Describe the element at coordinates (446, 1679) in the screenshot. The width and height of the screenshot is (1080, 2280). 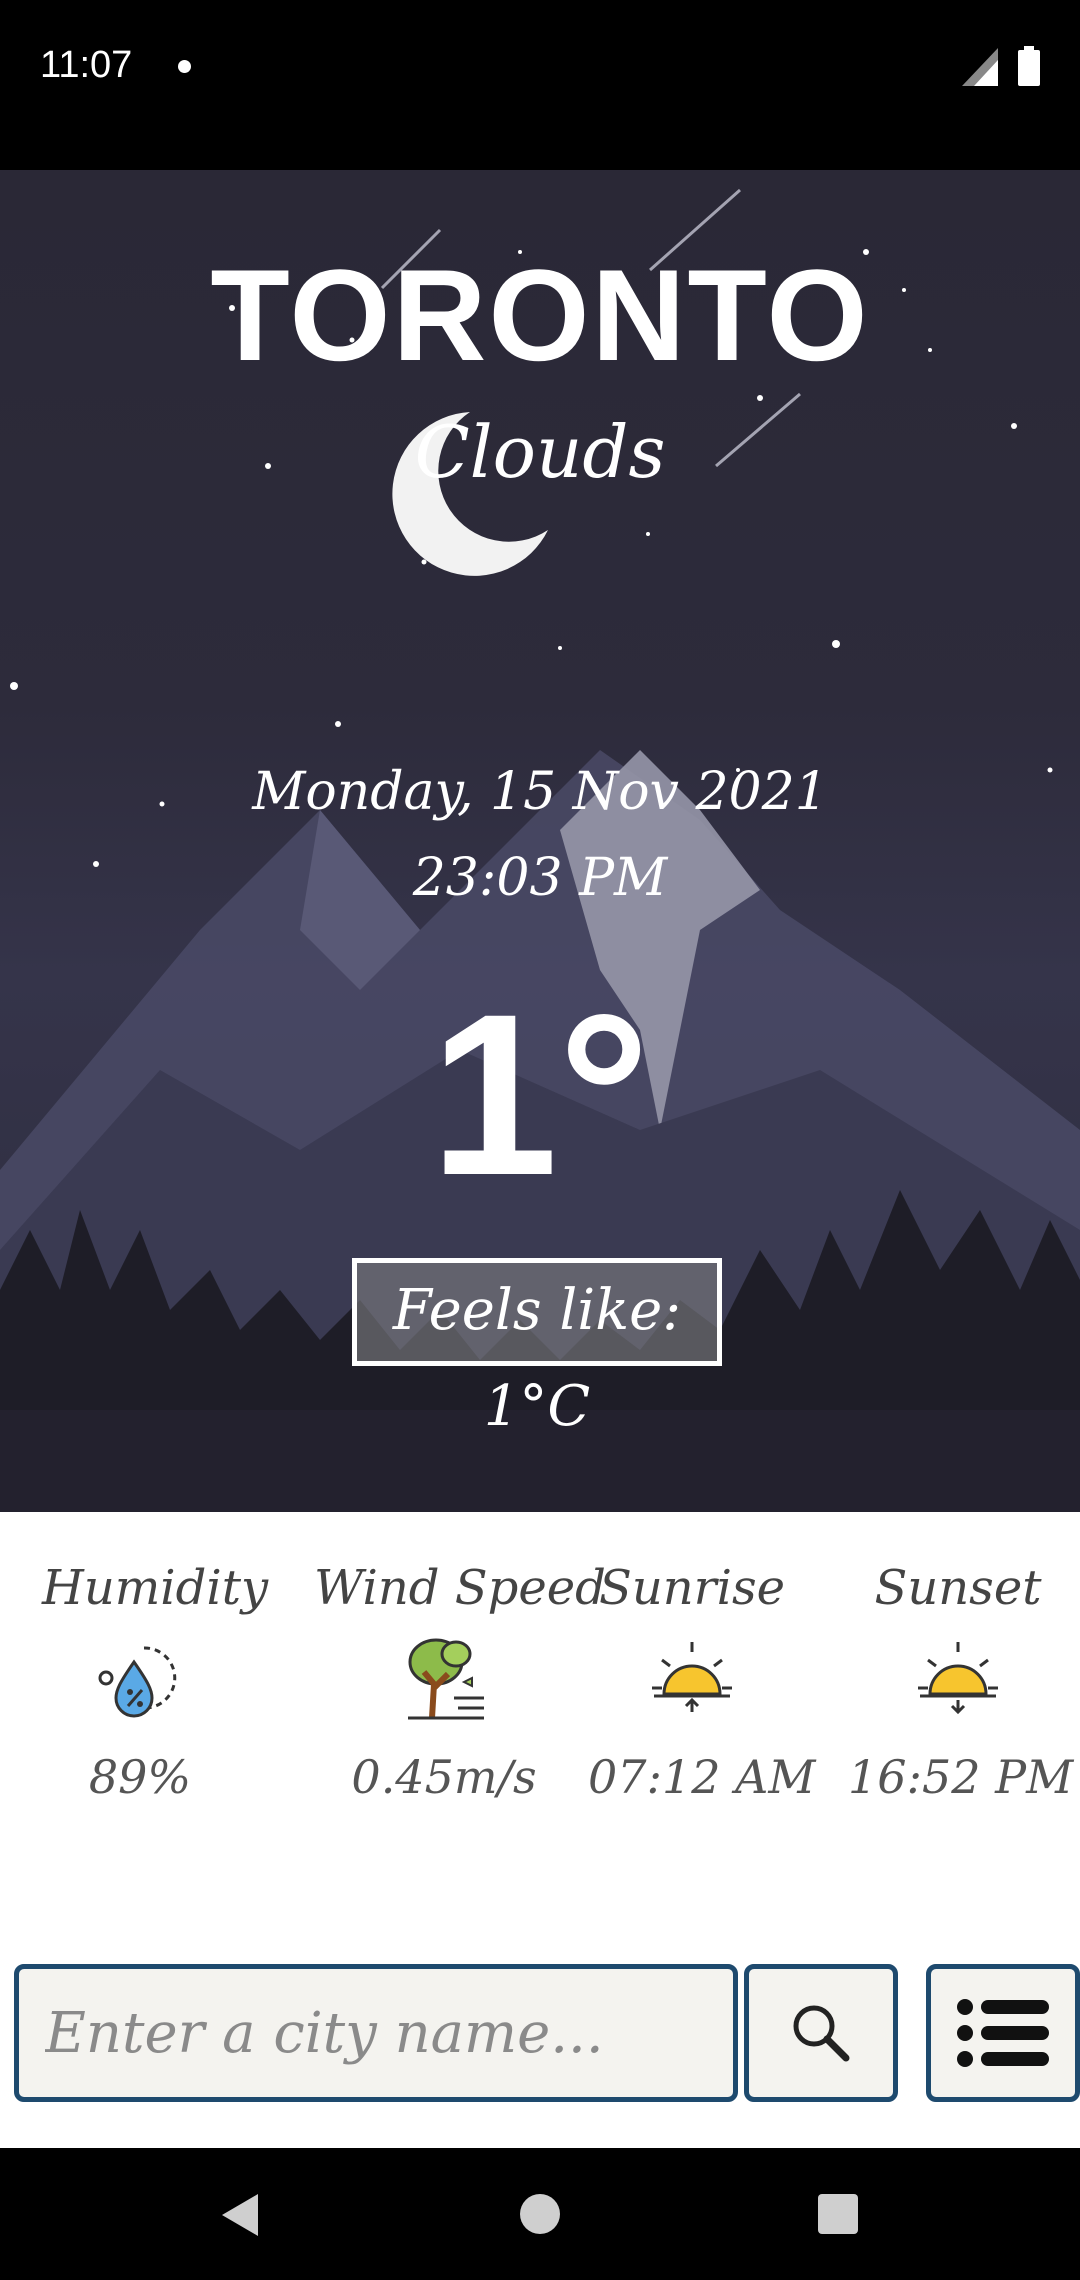
I see `wind-tree-icon` at that location.